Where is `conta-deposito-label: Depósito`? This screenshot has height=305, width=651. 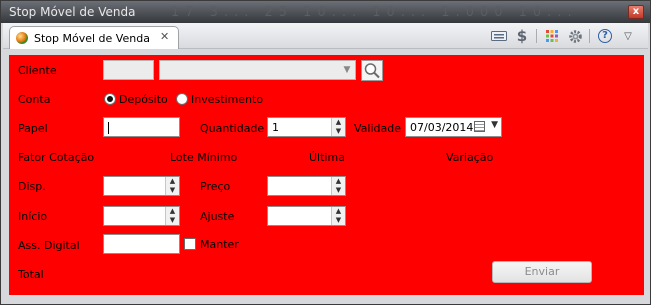 conta-deposito-label: Depósito is located at coordinates (143, 99).